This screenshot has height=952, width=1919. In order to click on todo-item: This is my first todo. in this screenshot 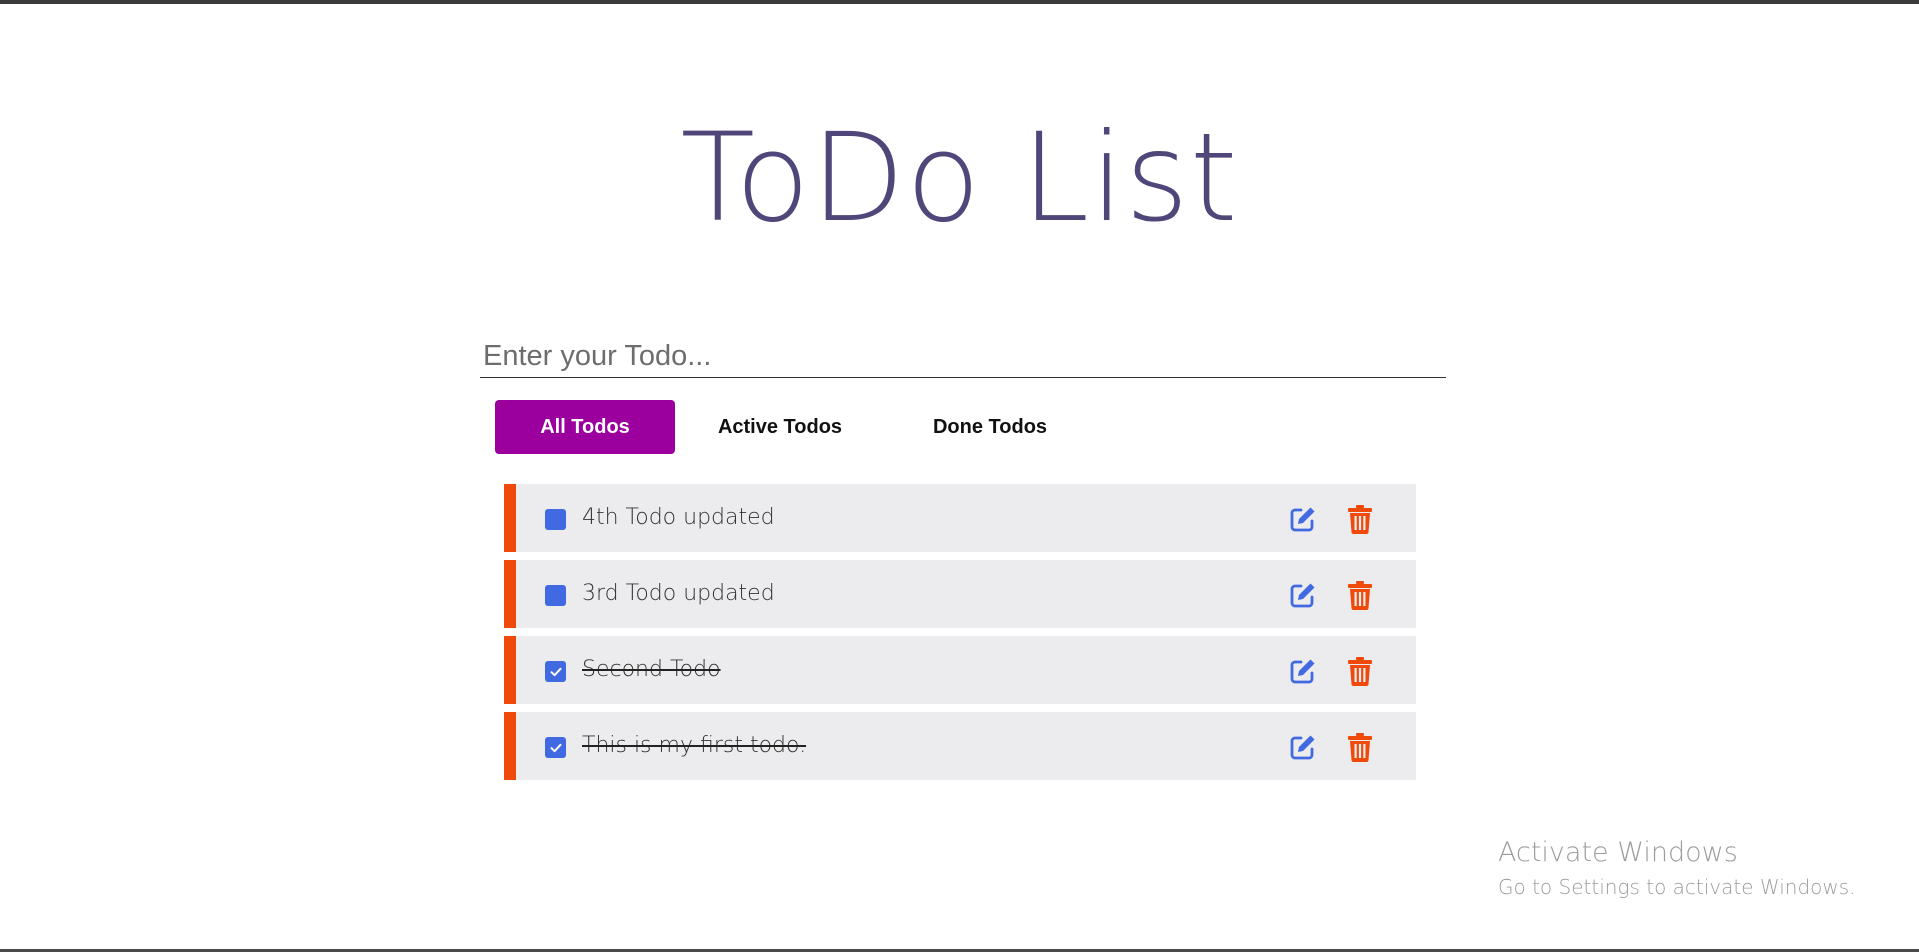, I will do `click(960, 746)`.